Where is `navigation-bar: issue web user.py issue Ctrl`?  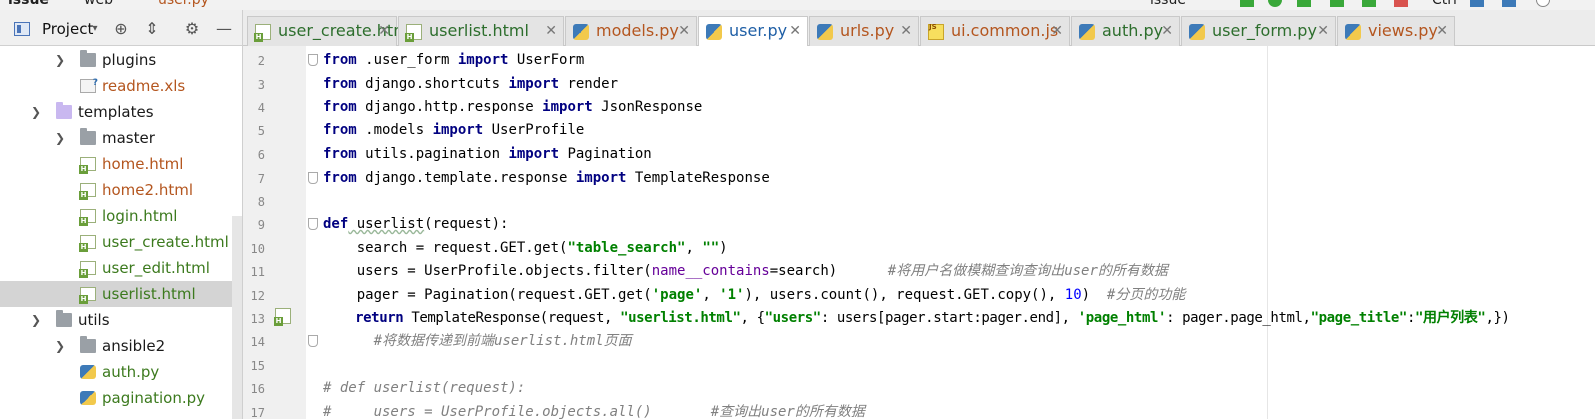 navigation-bar: issue web user.py issue Ctrl is located at coordinates (797, 5).